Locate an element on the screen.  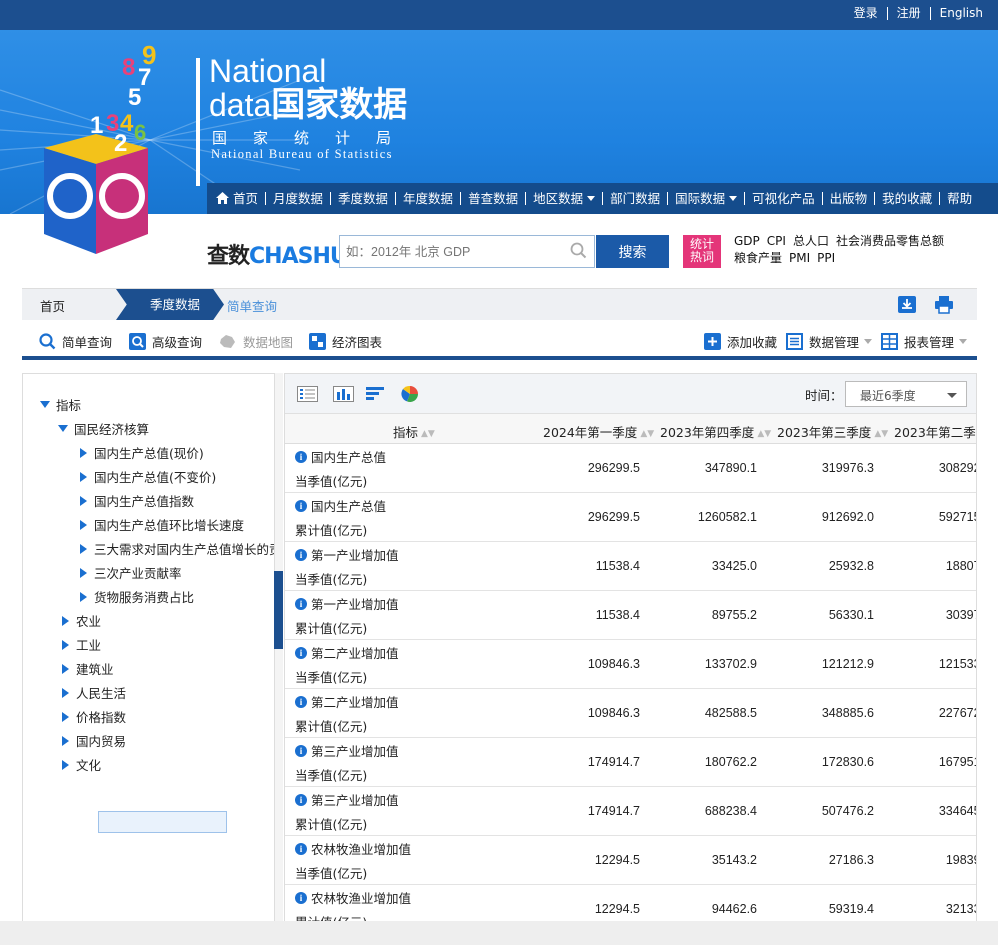
tree-category-label: 工业 is located at coordinates (89, 645).